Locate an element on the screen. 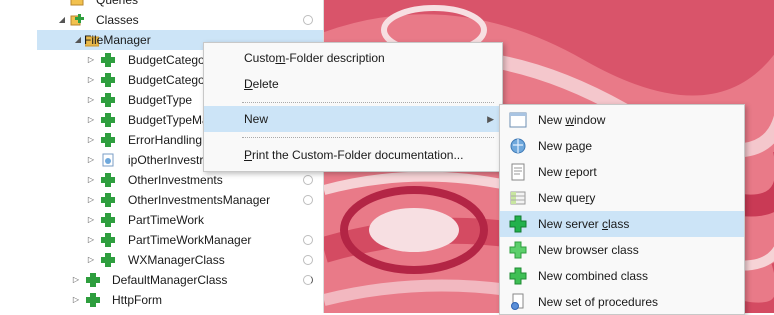 The height and width of the screenshot is (315, 774). menu-label: indow is located at coordinates (590, 120).